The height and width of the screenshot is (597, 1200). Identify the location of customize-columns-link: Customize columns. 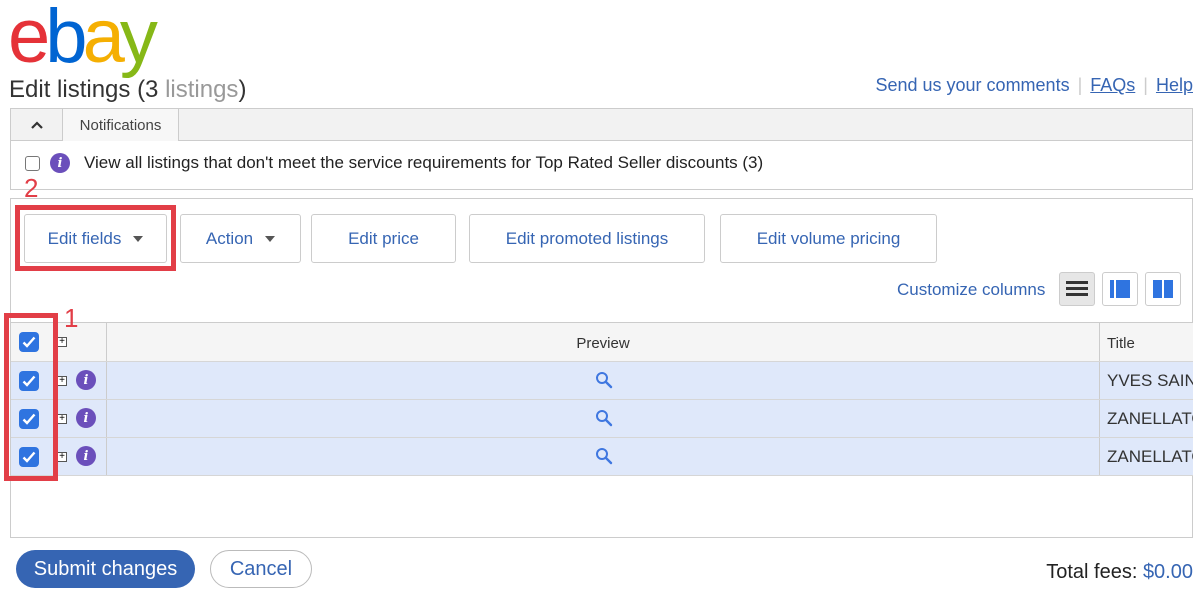
(971, 290).